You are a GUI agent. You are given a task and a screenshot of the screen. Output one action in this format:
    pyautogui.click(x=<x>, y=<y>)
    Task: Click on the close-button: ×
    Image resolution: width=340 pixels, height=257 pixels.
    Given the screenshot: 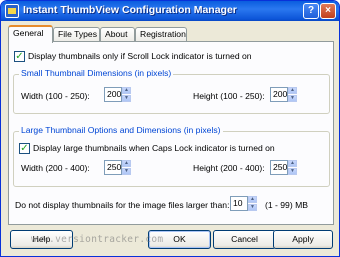 What is the action you would take?
    pyautogui.click(x=328, y=11)
    